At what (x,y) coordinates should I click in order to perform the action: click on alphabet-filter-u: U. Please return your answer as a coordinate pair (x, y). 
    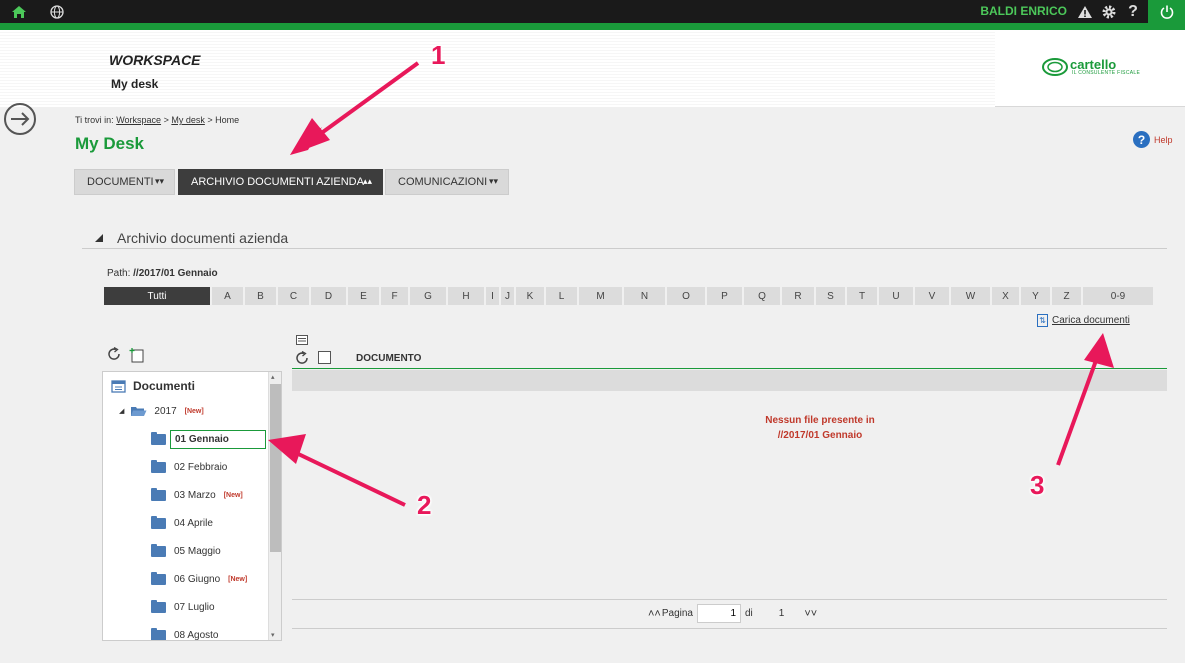
    Looking at the image, I should click on (897, 296).